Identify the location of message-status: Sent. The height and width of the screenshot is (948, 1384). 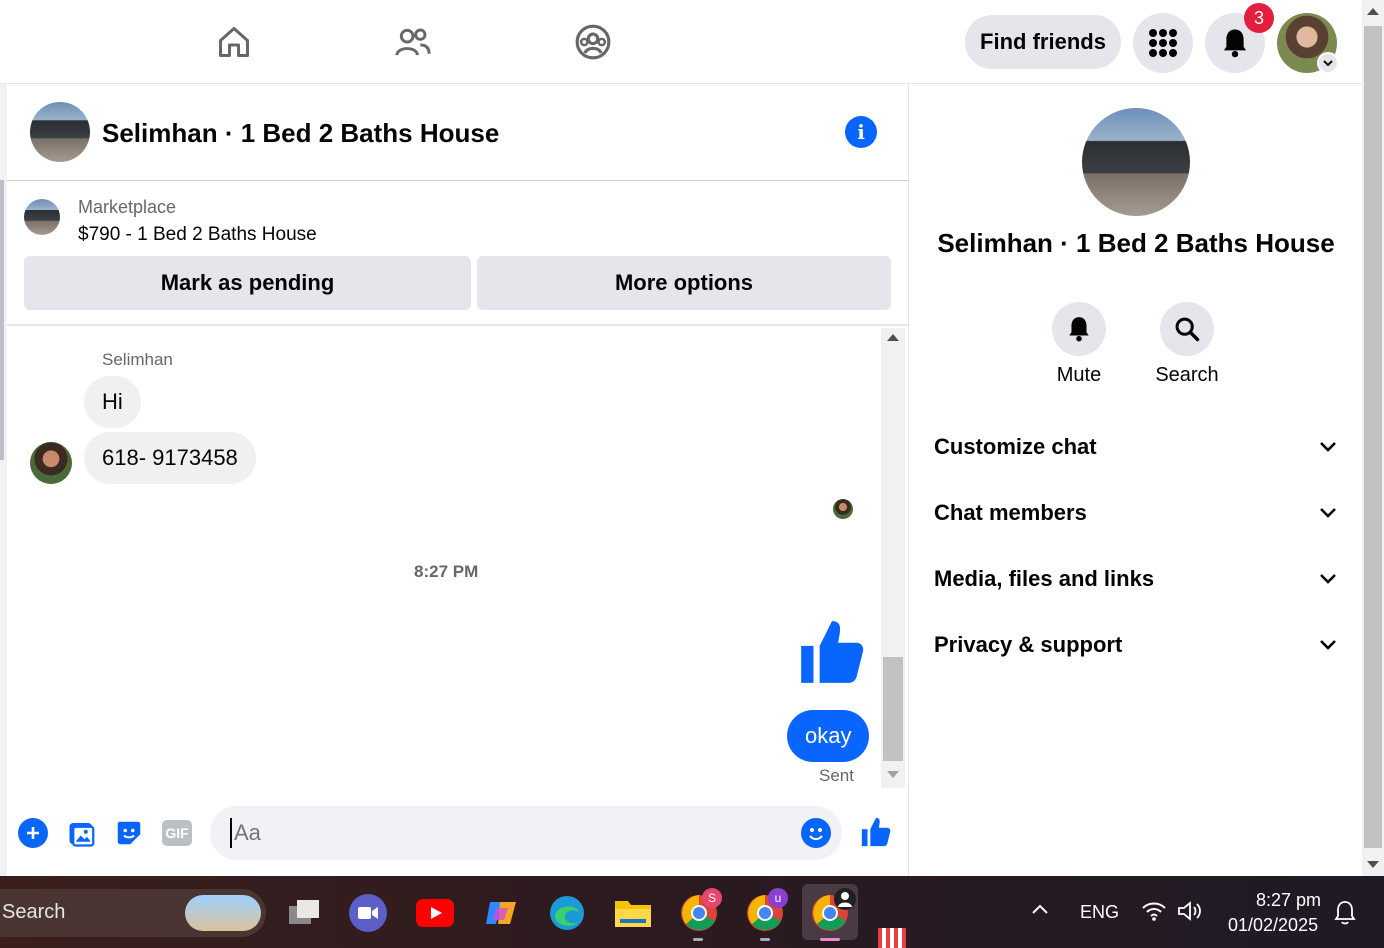
(836, 775).